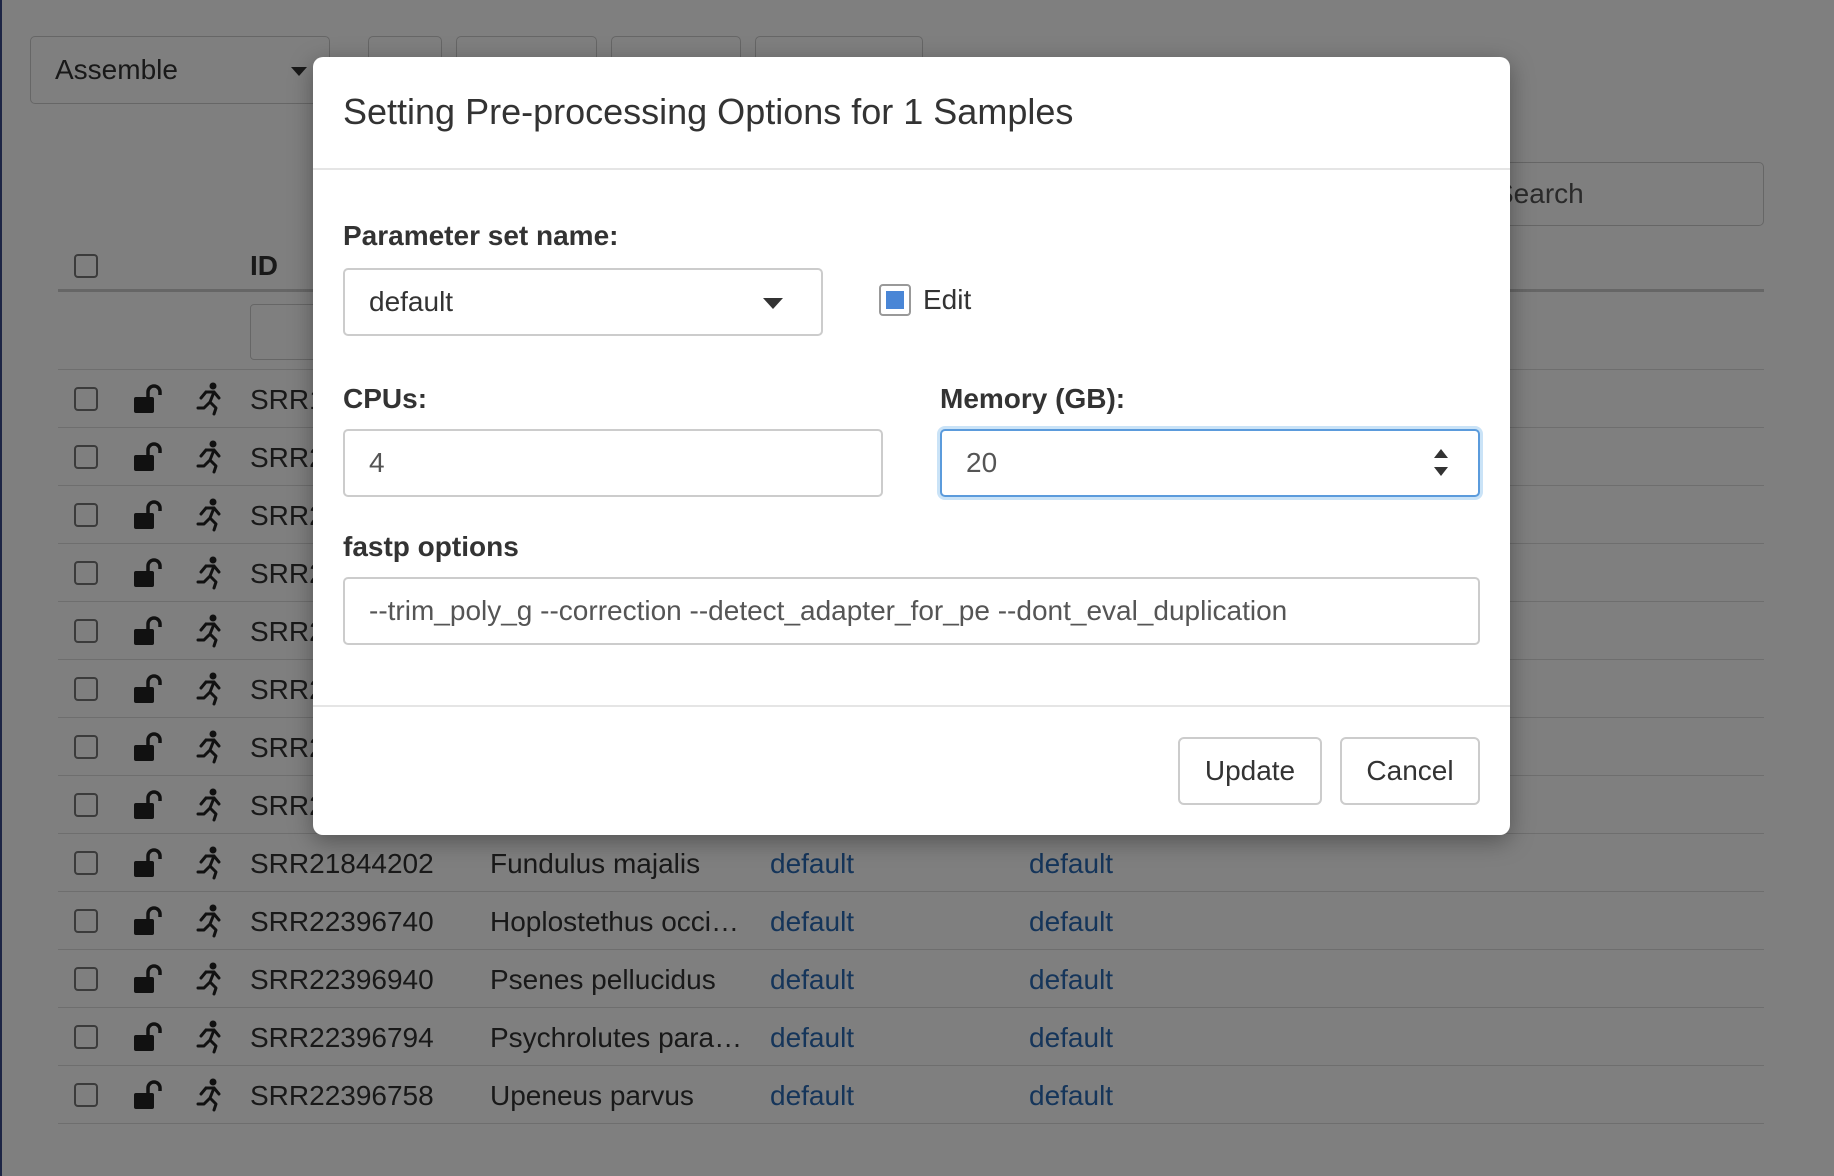 The height and width of the screenshot is (1176, 1834). What do you see at coordinates (1410, 771) in the screenshot?
I see `cancel-button: Cancel` at bounding box center [1410, 771].